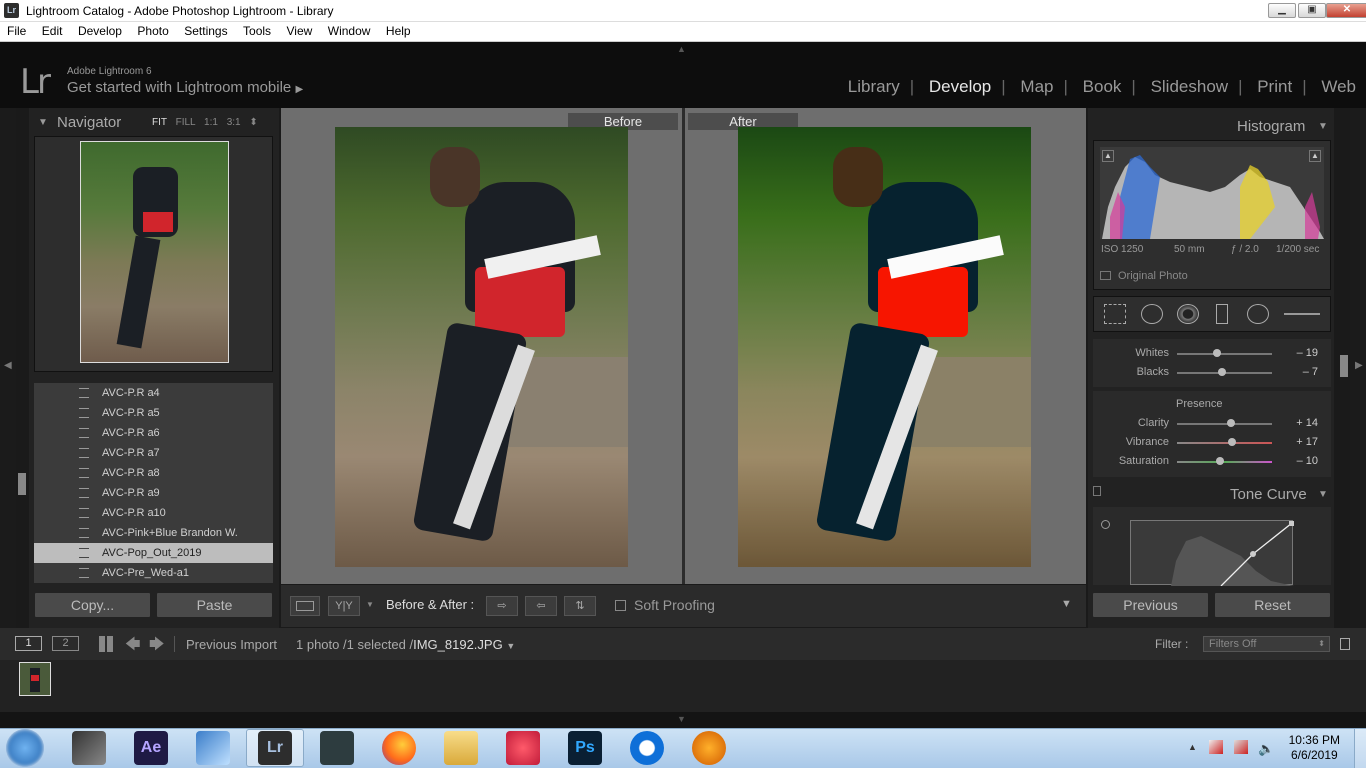  What do you see at coordinates (1282, 10) in the screenshot?
I see `minimize-button: ▁` at bounding box center [1282, 10].